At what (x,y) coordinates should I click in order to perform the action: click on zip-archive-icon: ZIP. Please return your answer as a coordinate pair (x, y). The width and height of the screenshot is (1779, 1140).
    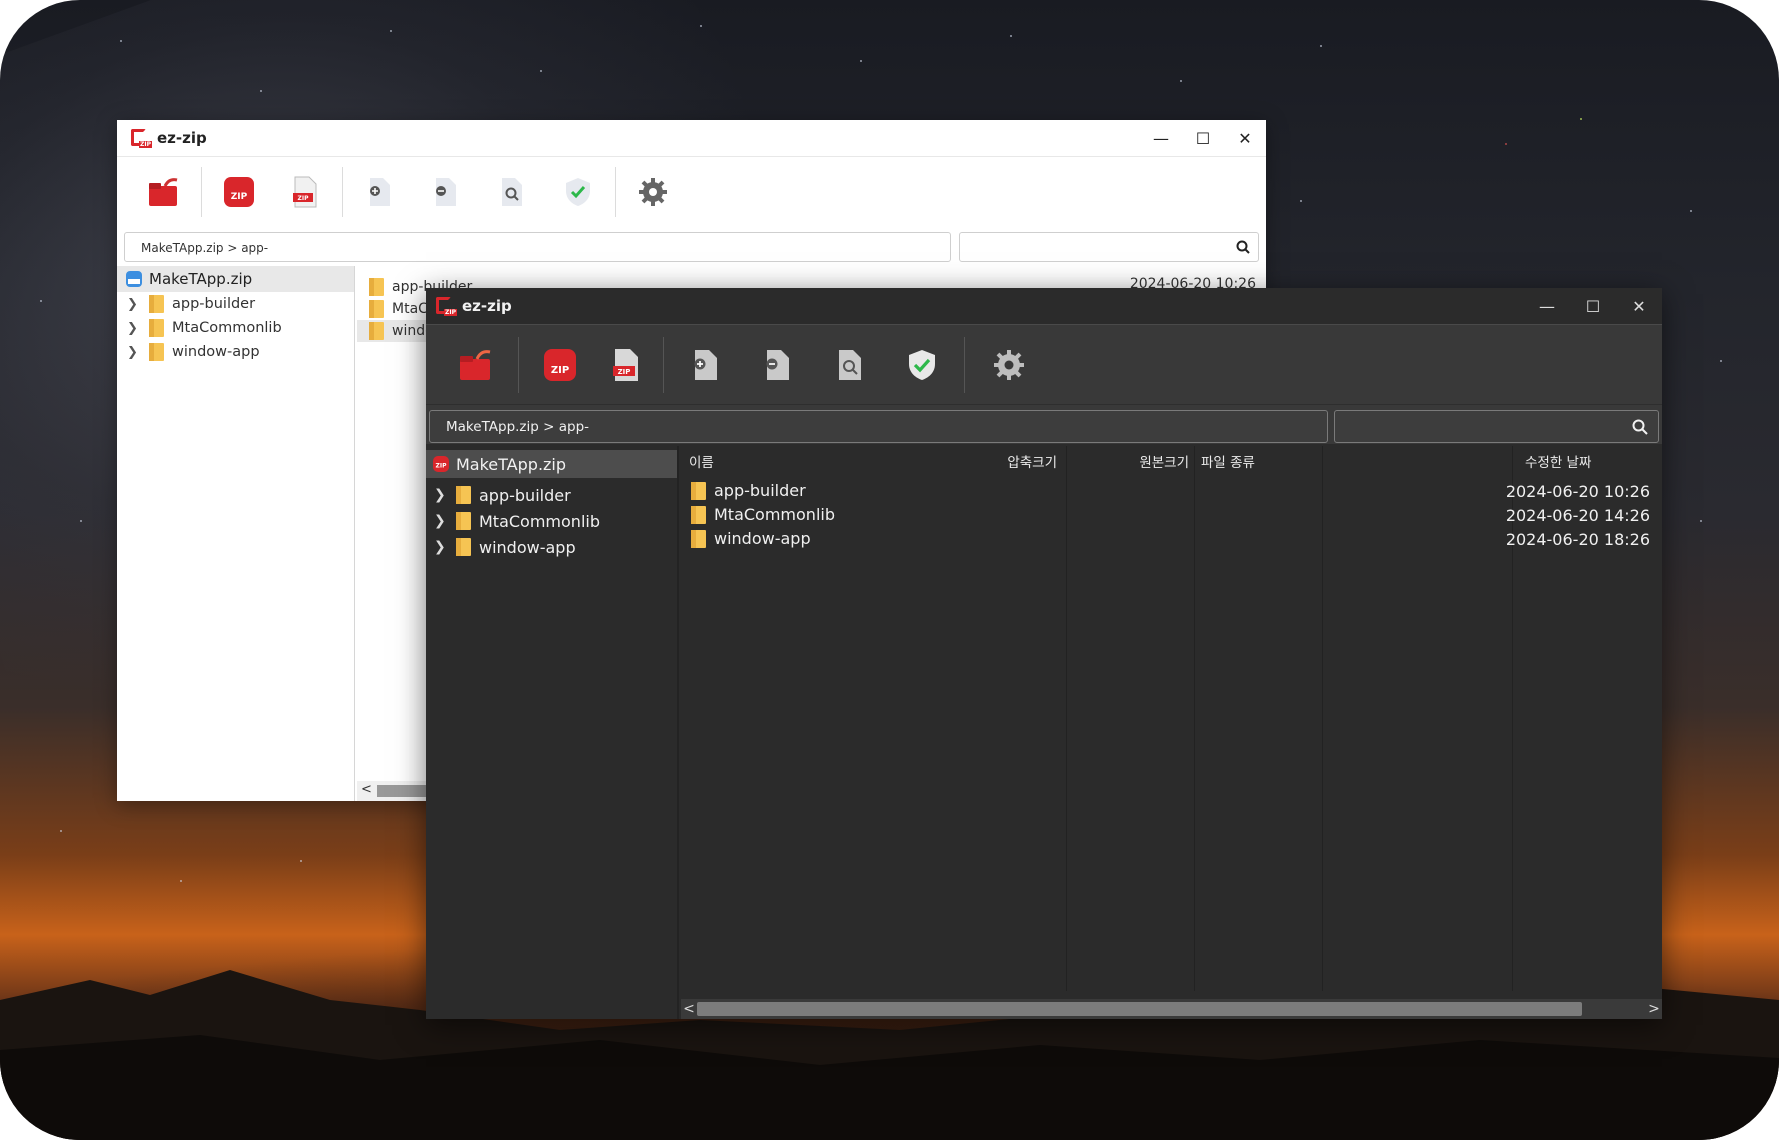
    Looking at the image, I should click on (441, 464).